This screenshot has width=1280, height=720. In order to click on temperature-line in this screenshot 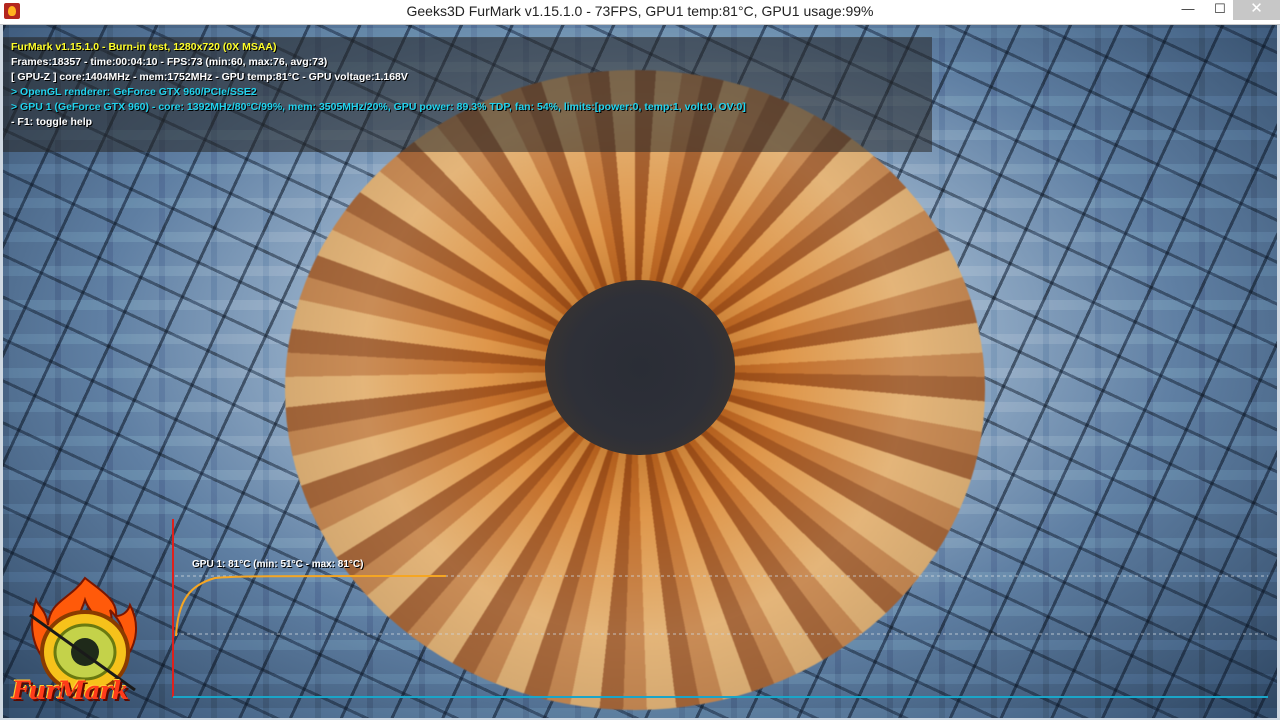, I will do `click(311, 606)`.